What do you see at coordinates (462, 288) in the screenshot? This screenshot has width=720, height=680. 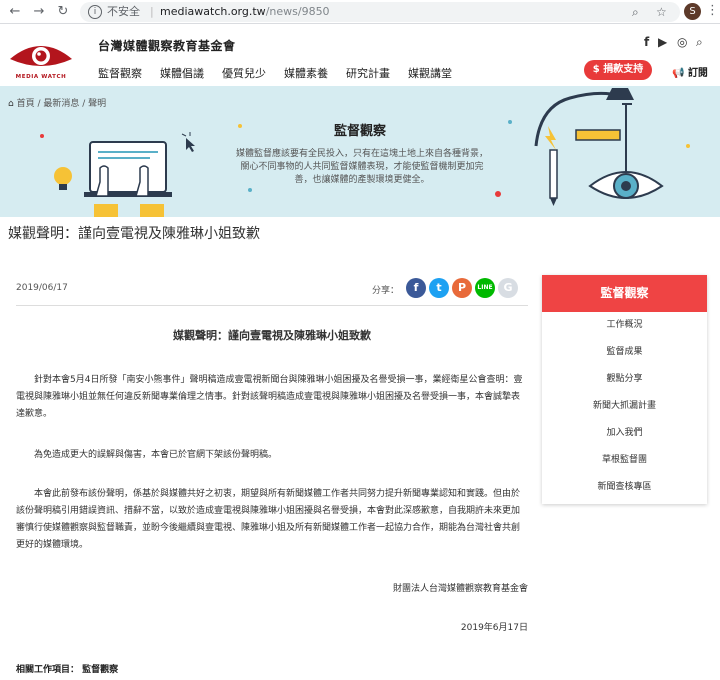 I see `share-plurk-icon: P` at bounding box center [462, 288].